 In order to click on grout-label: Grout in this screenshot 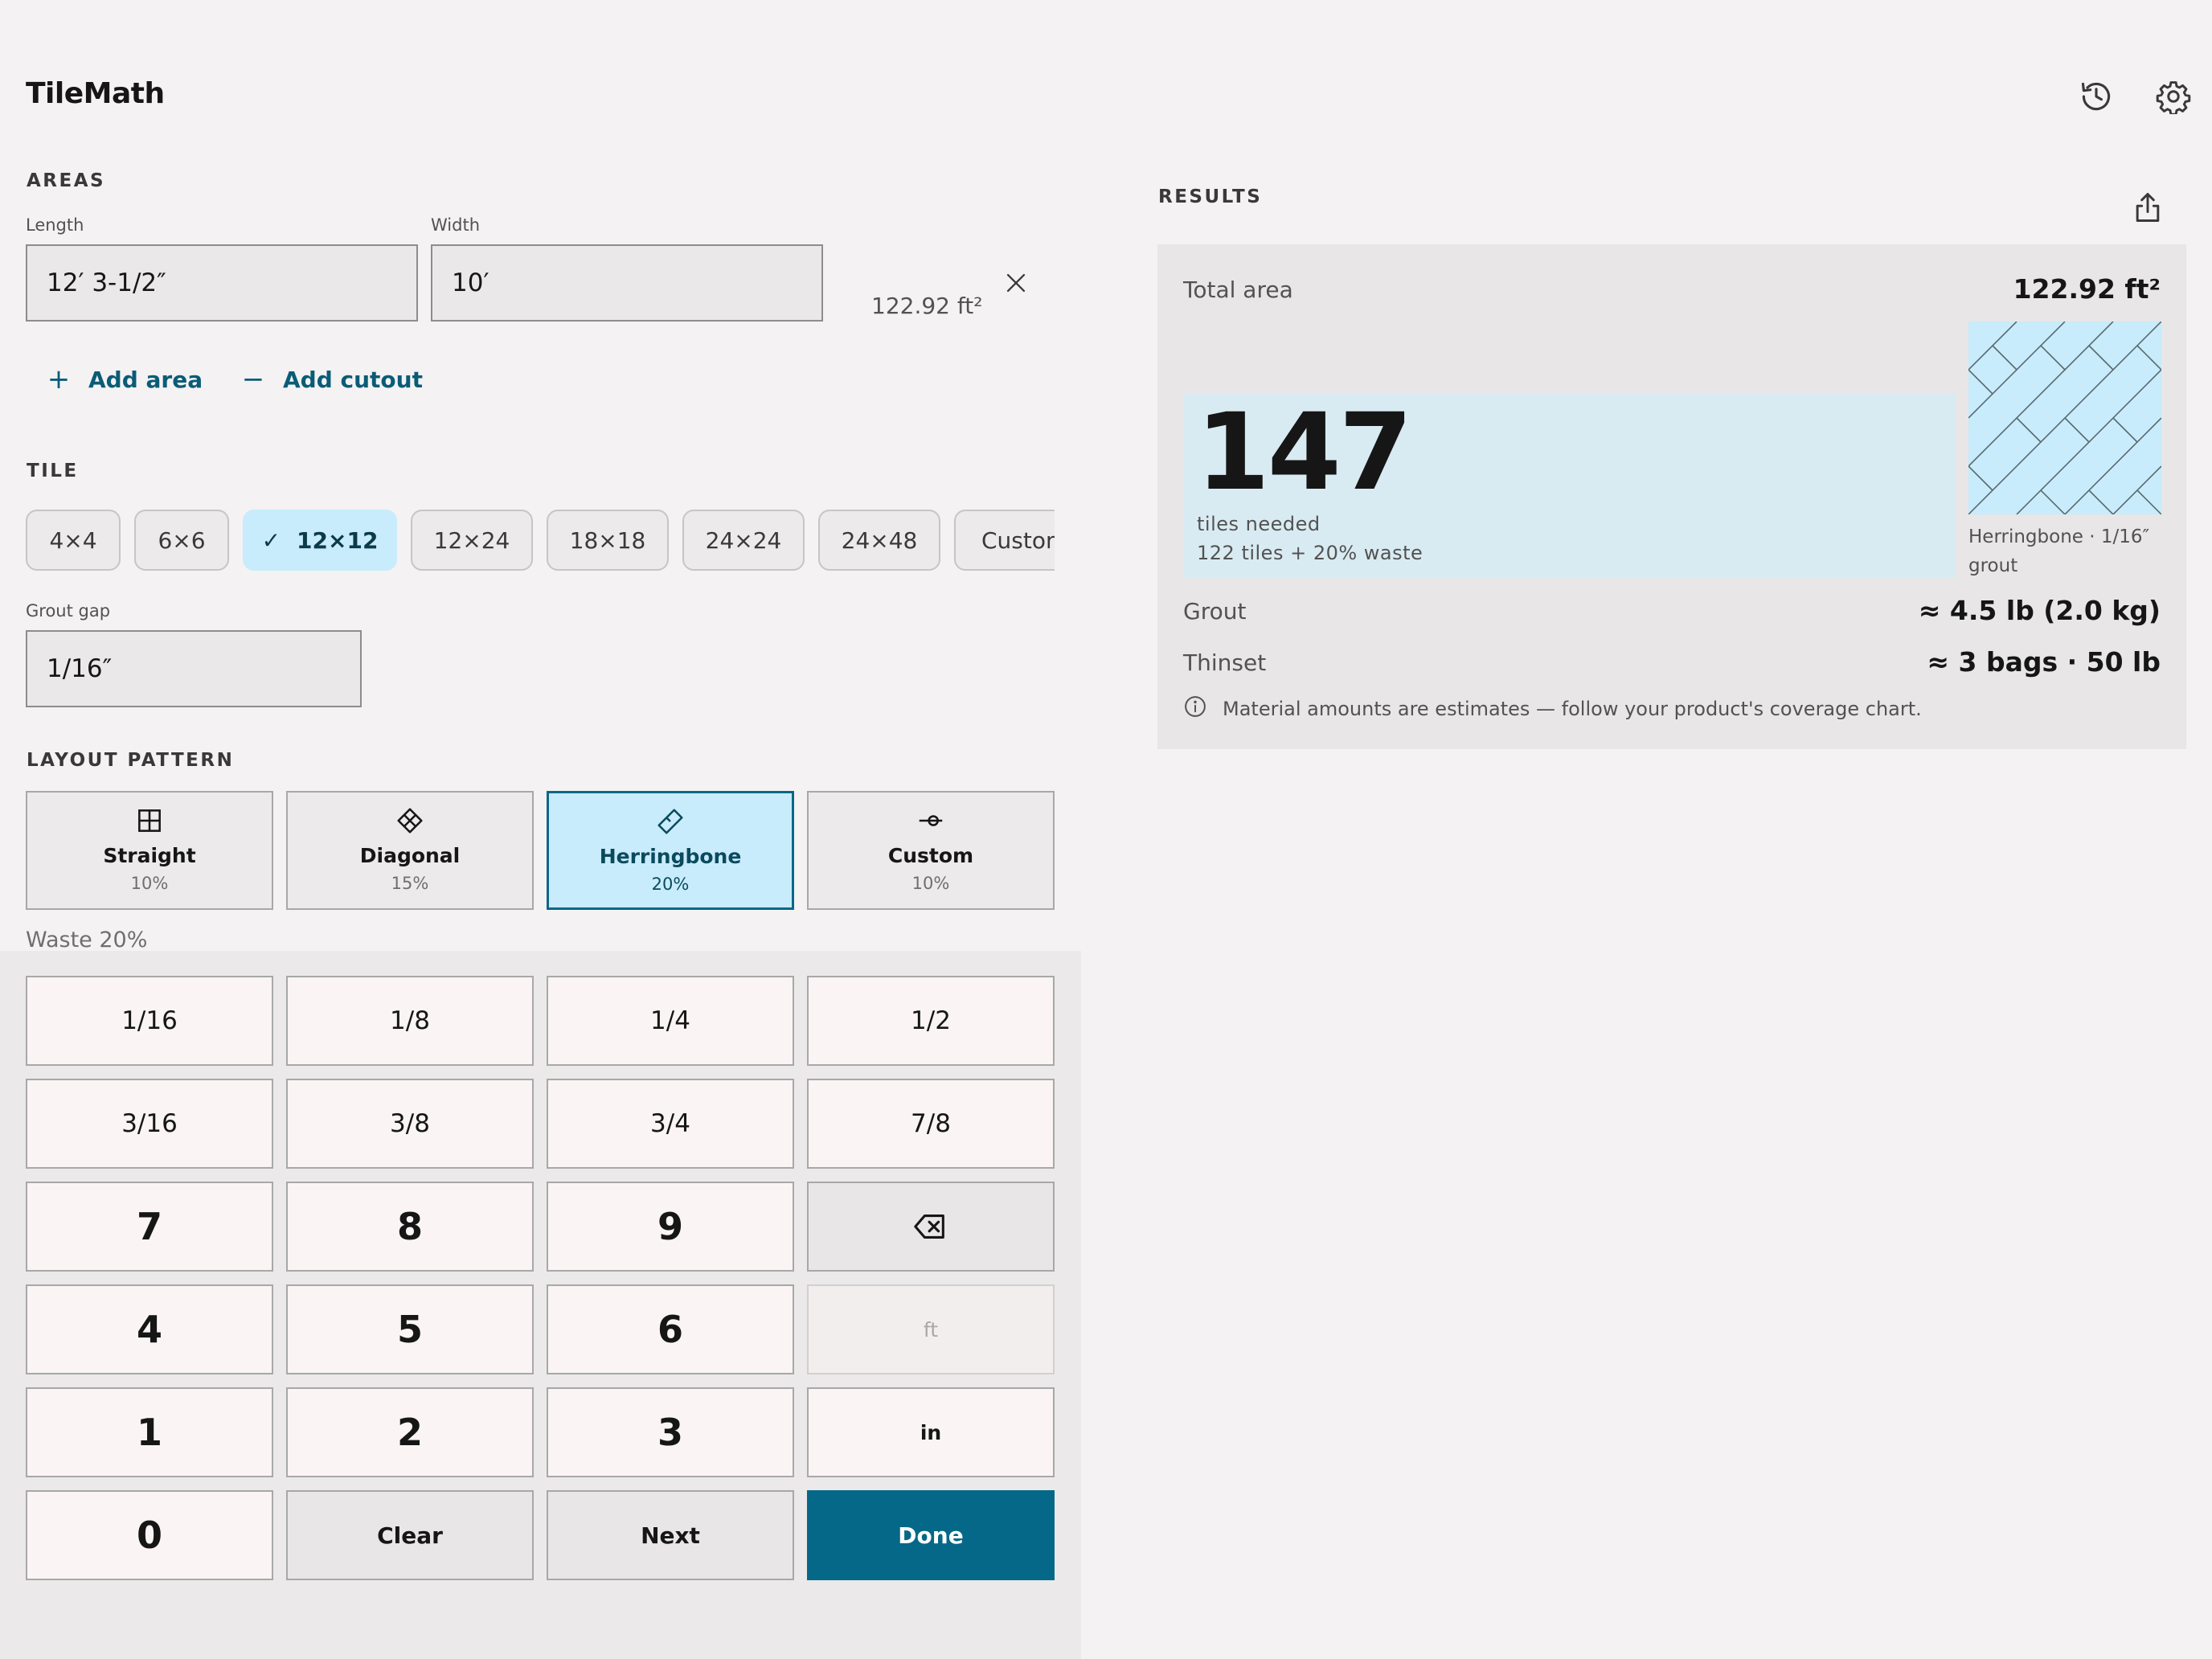, I will do `click(1215, 611)`.